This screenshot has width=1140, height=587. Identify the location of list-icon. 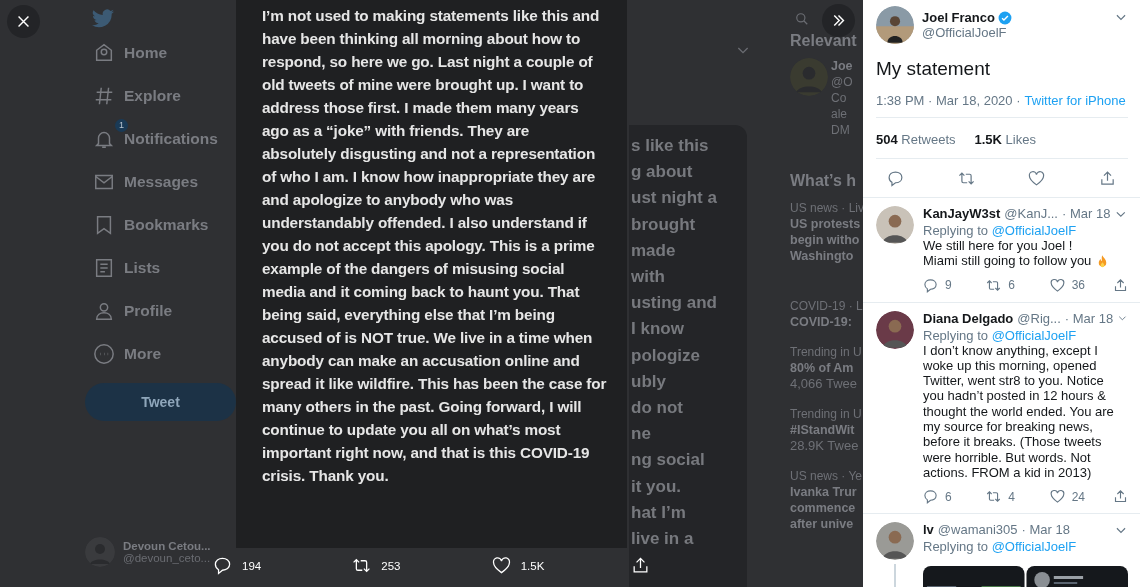
(104, 267).